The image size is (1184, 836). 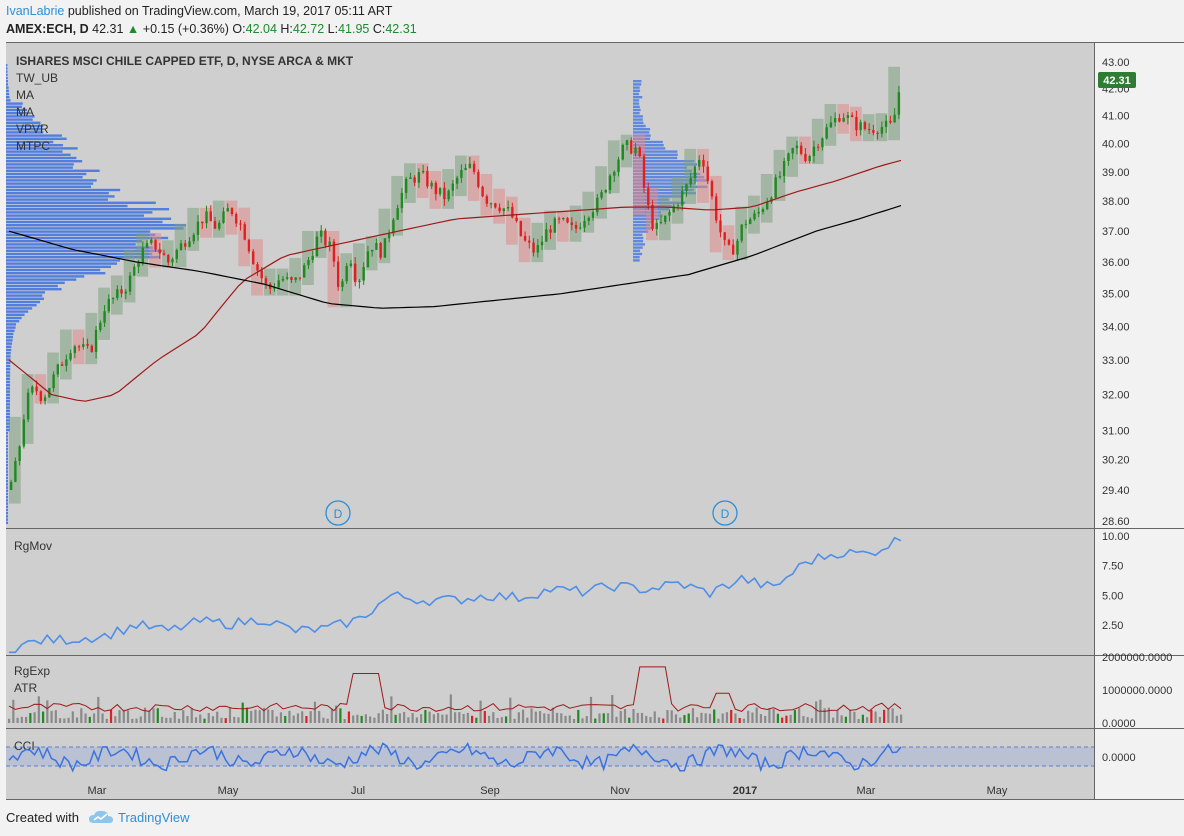 What do you see at coordinates (37, 78) in the screenshot?
I see `indicator-label-tw-ub: TW_UB` at bounding box center [37, 78].